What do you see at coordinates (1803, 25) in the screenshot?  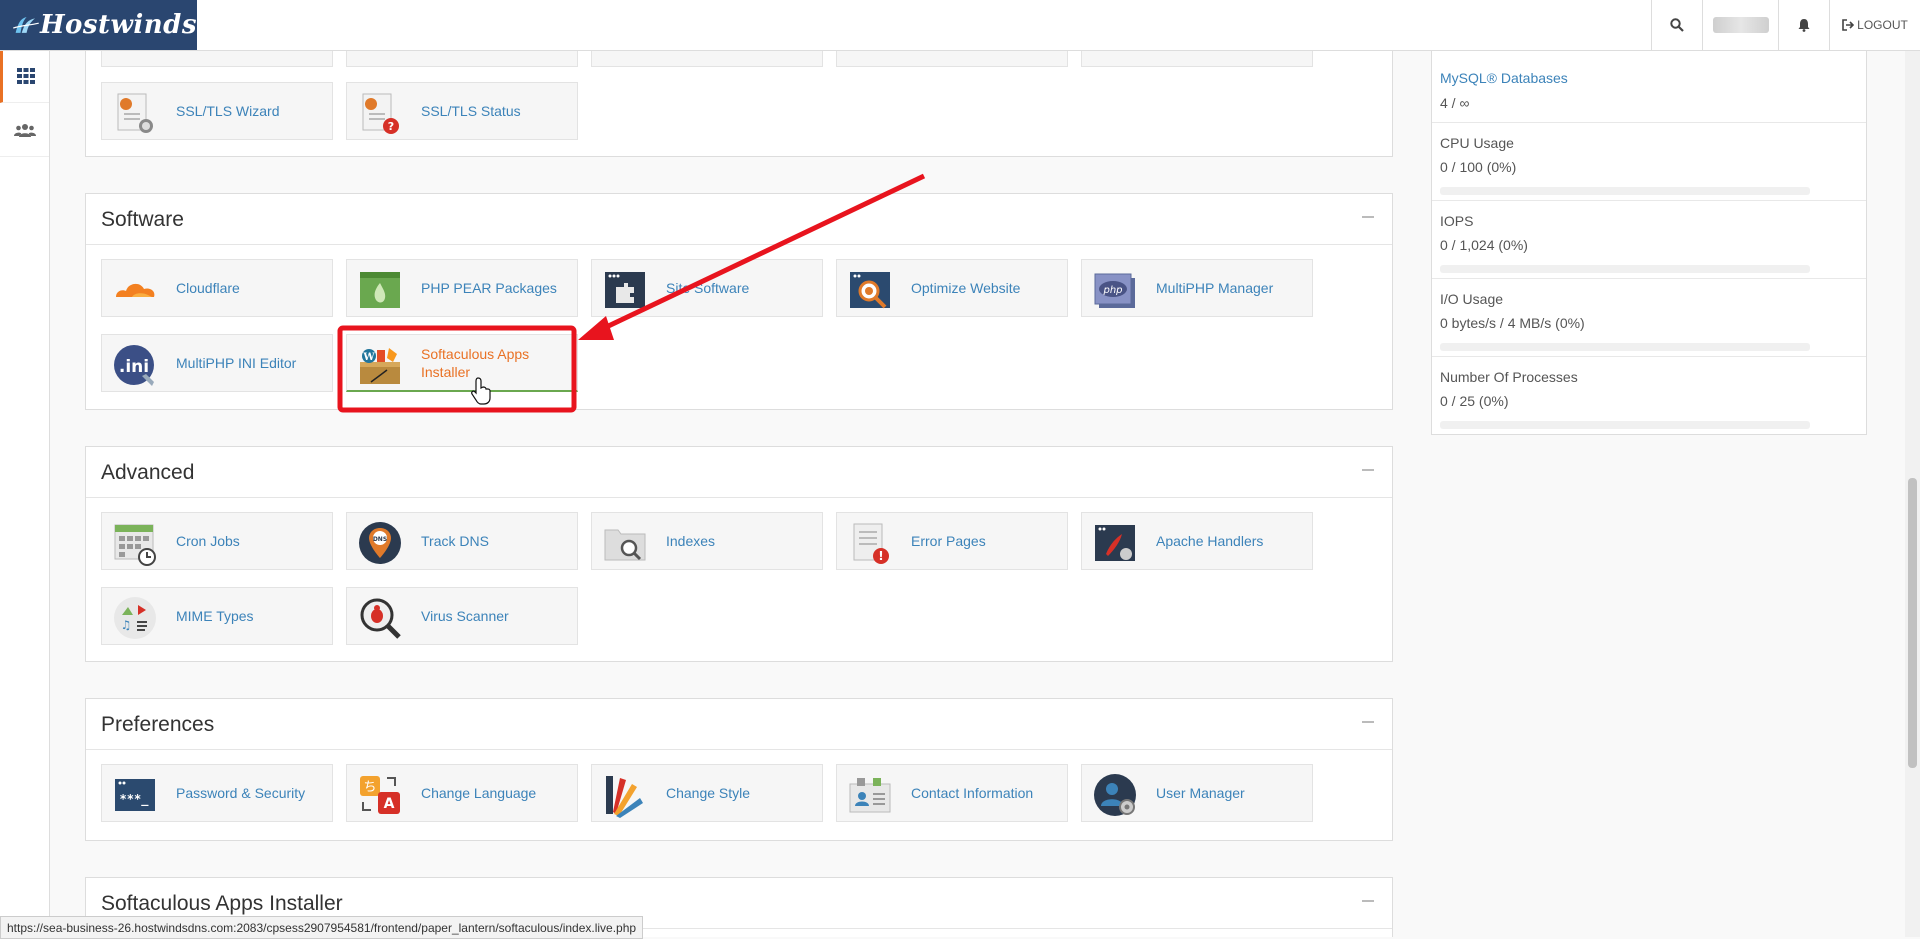 I see `notifications-button` at bounding box center [1803, 25].